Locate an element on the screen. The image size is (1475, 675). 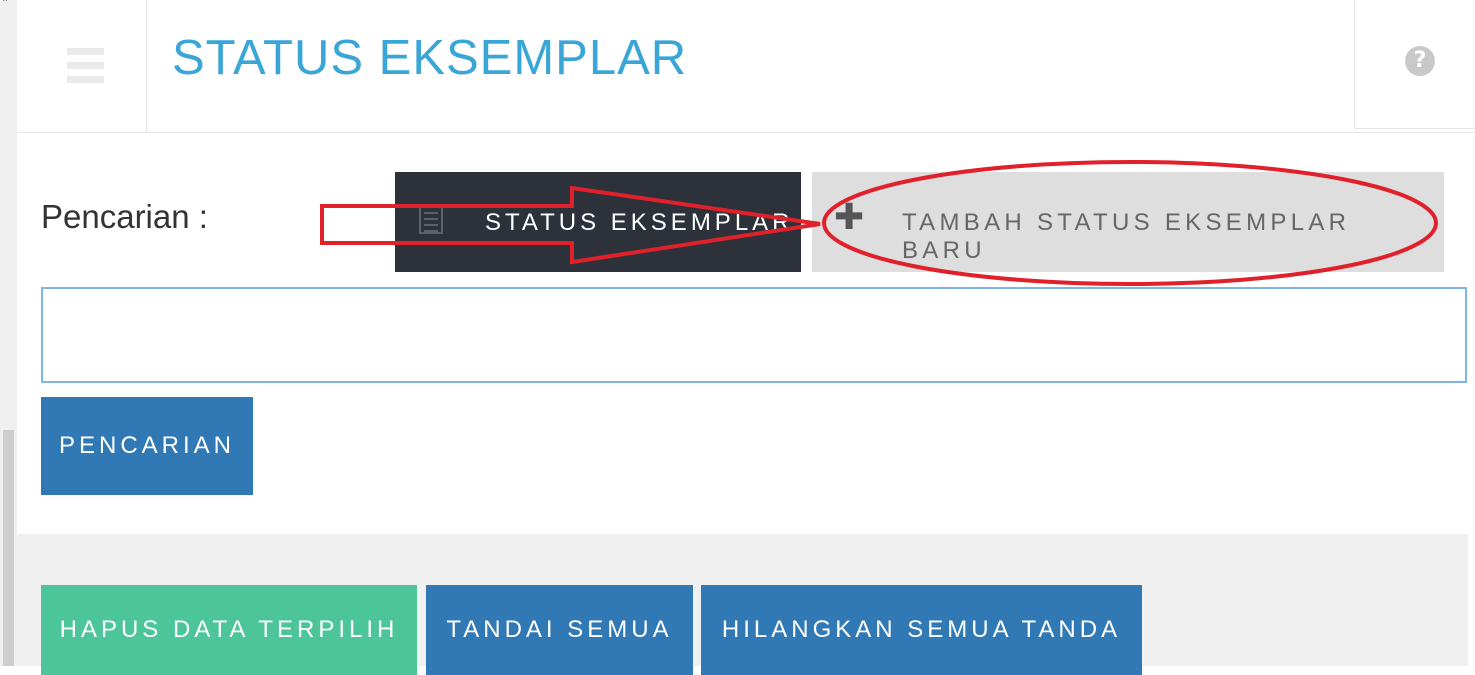
hamburger-menu-icon is located at coordinates (85, 66).